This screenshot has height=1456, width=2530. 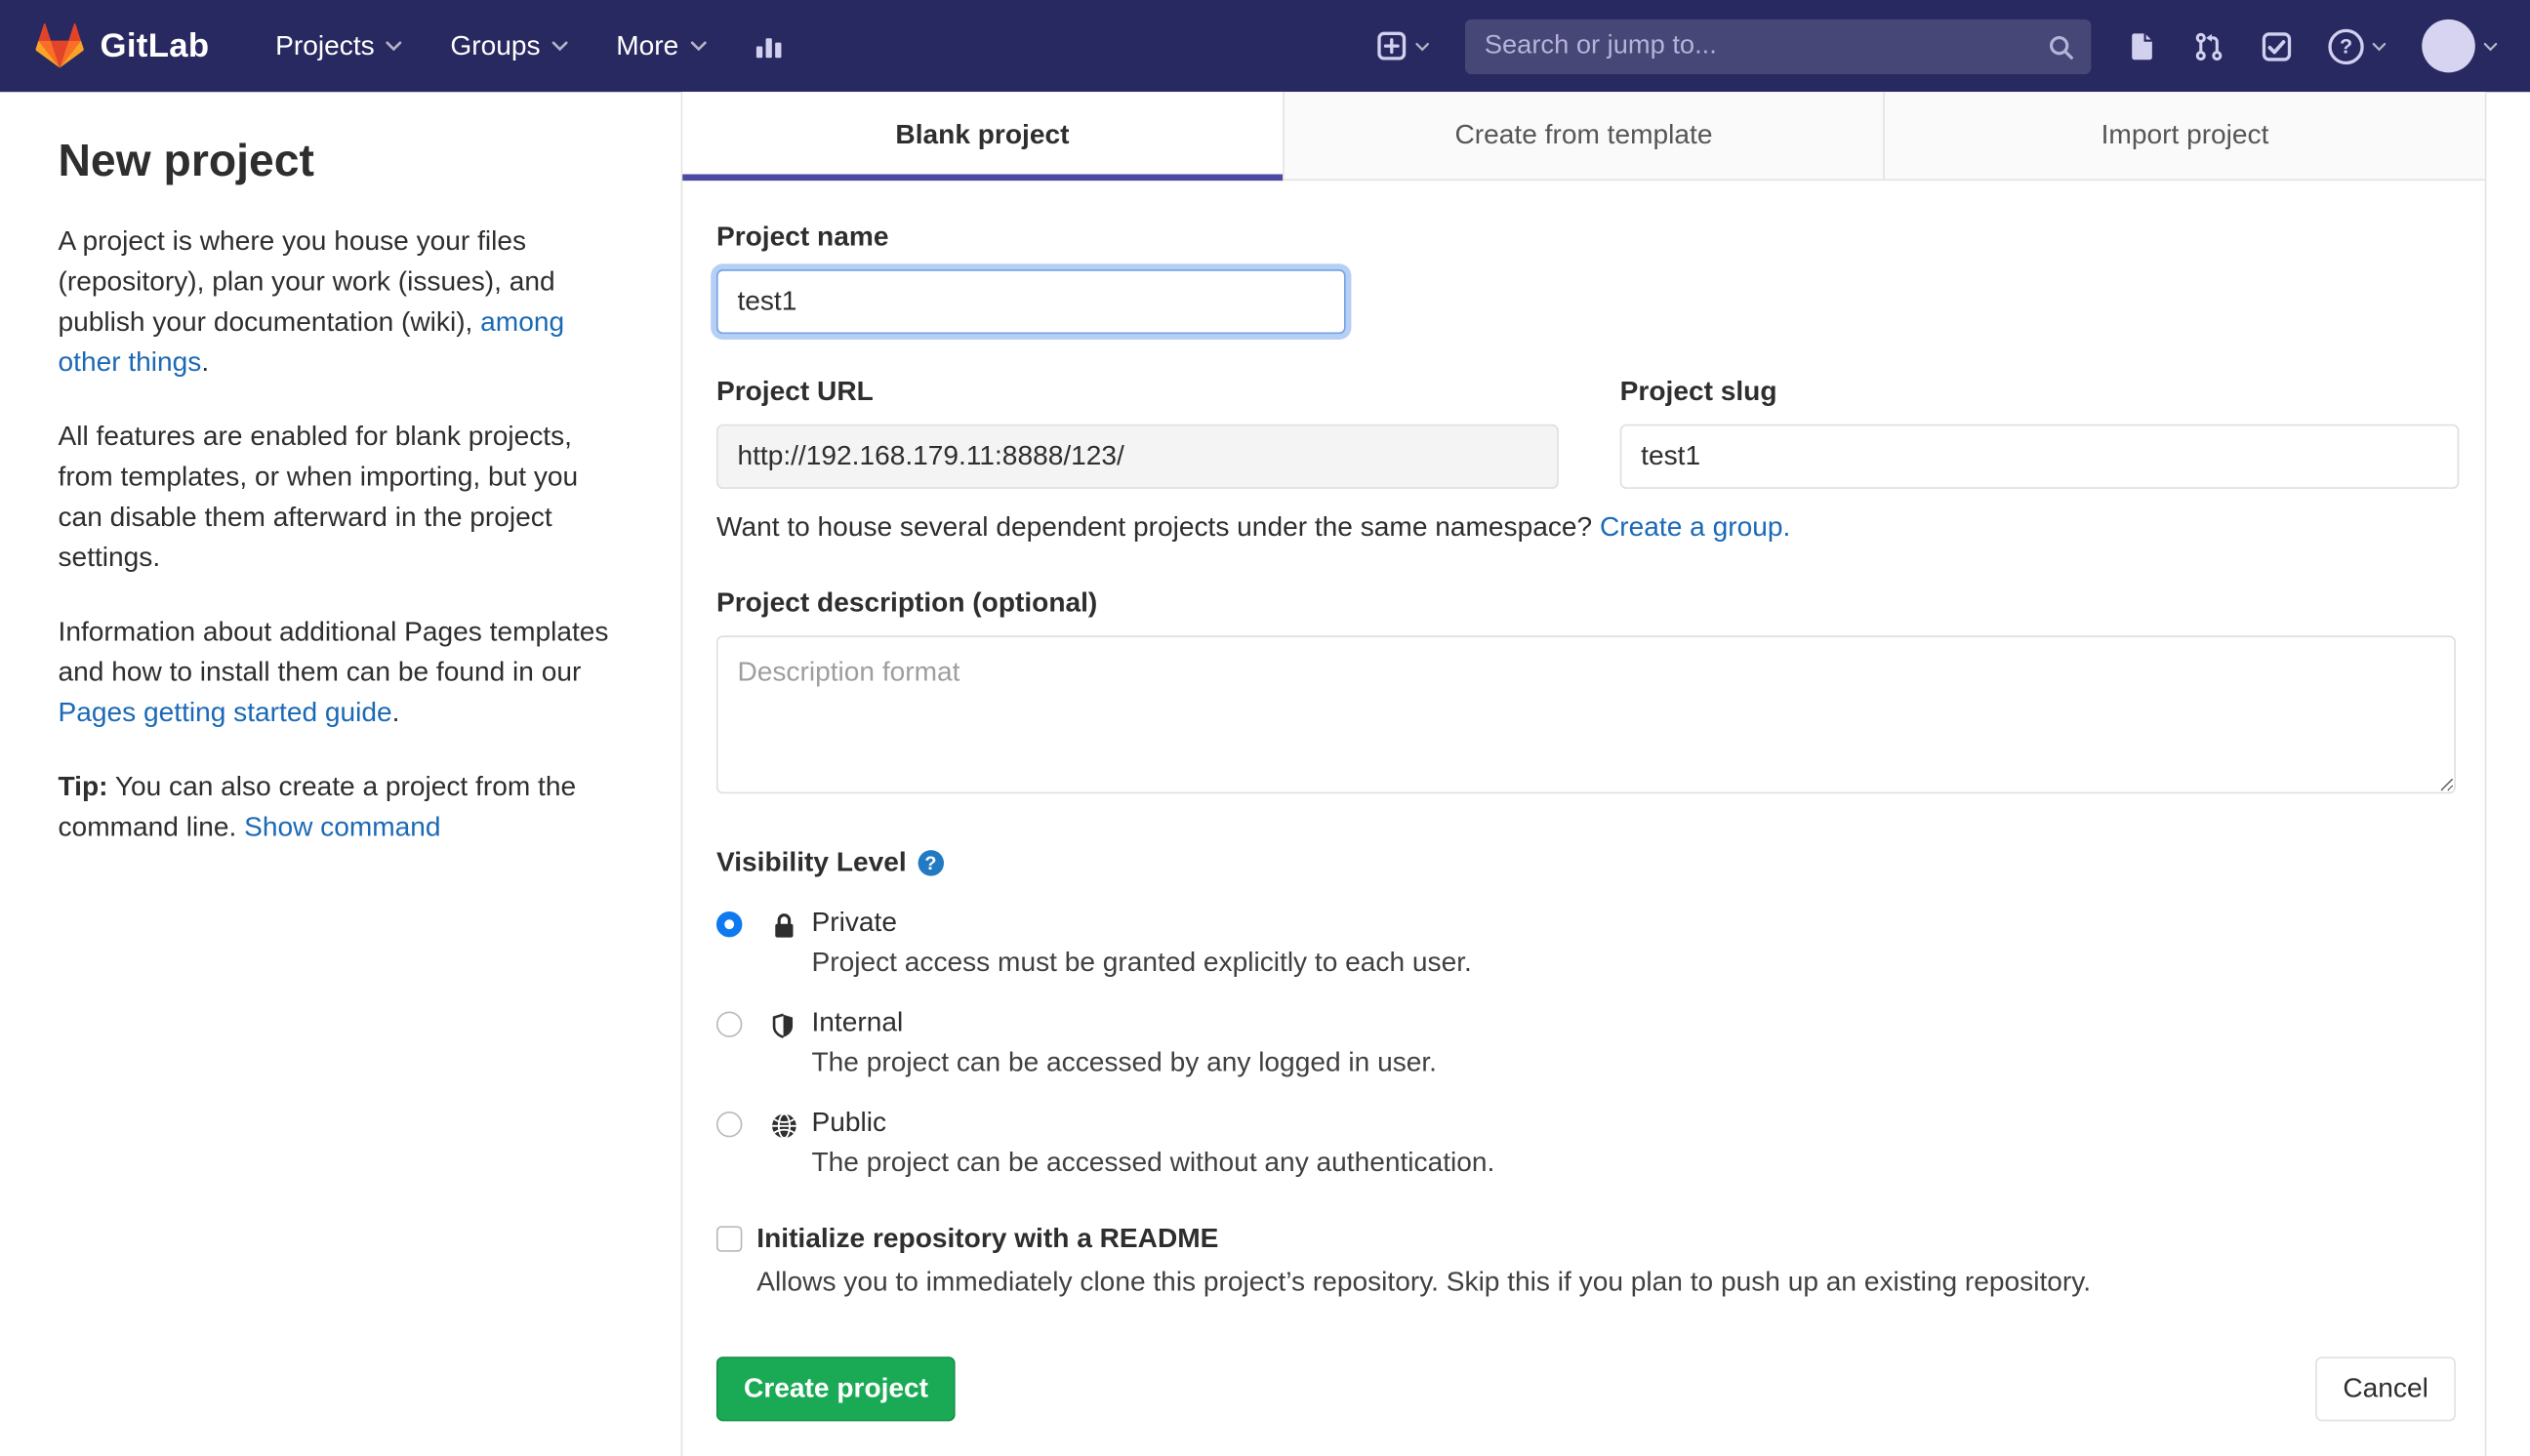 I want to click on internal-radio, so click(x=729, y=1024).